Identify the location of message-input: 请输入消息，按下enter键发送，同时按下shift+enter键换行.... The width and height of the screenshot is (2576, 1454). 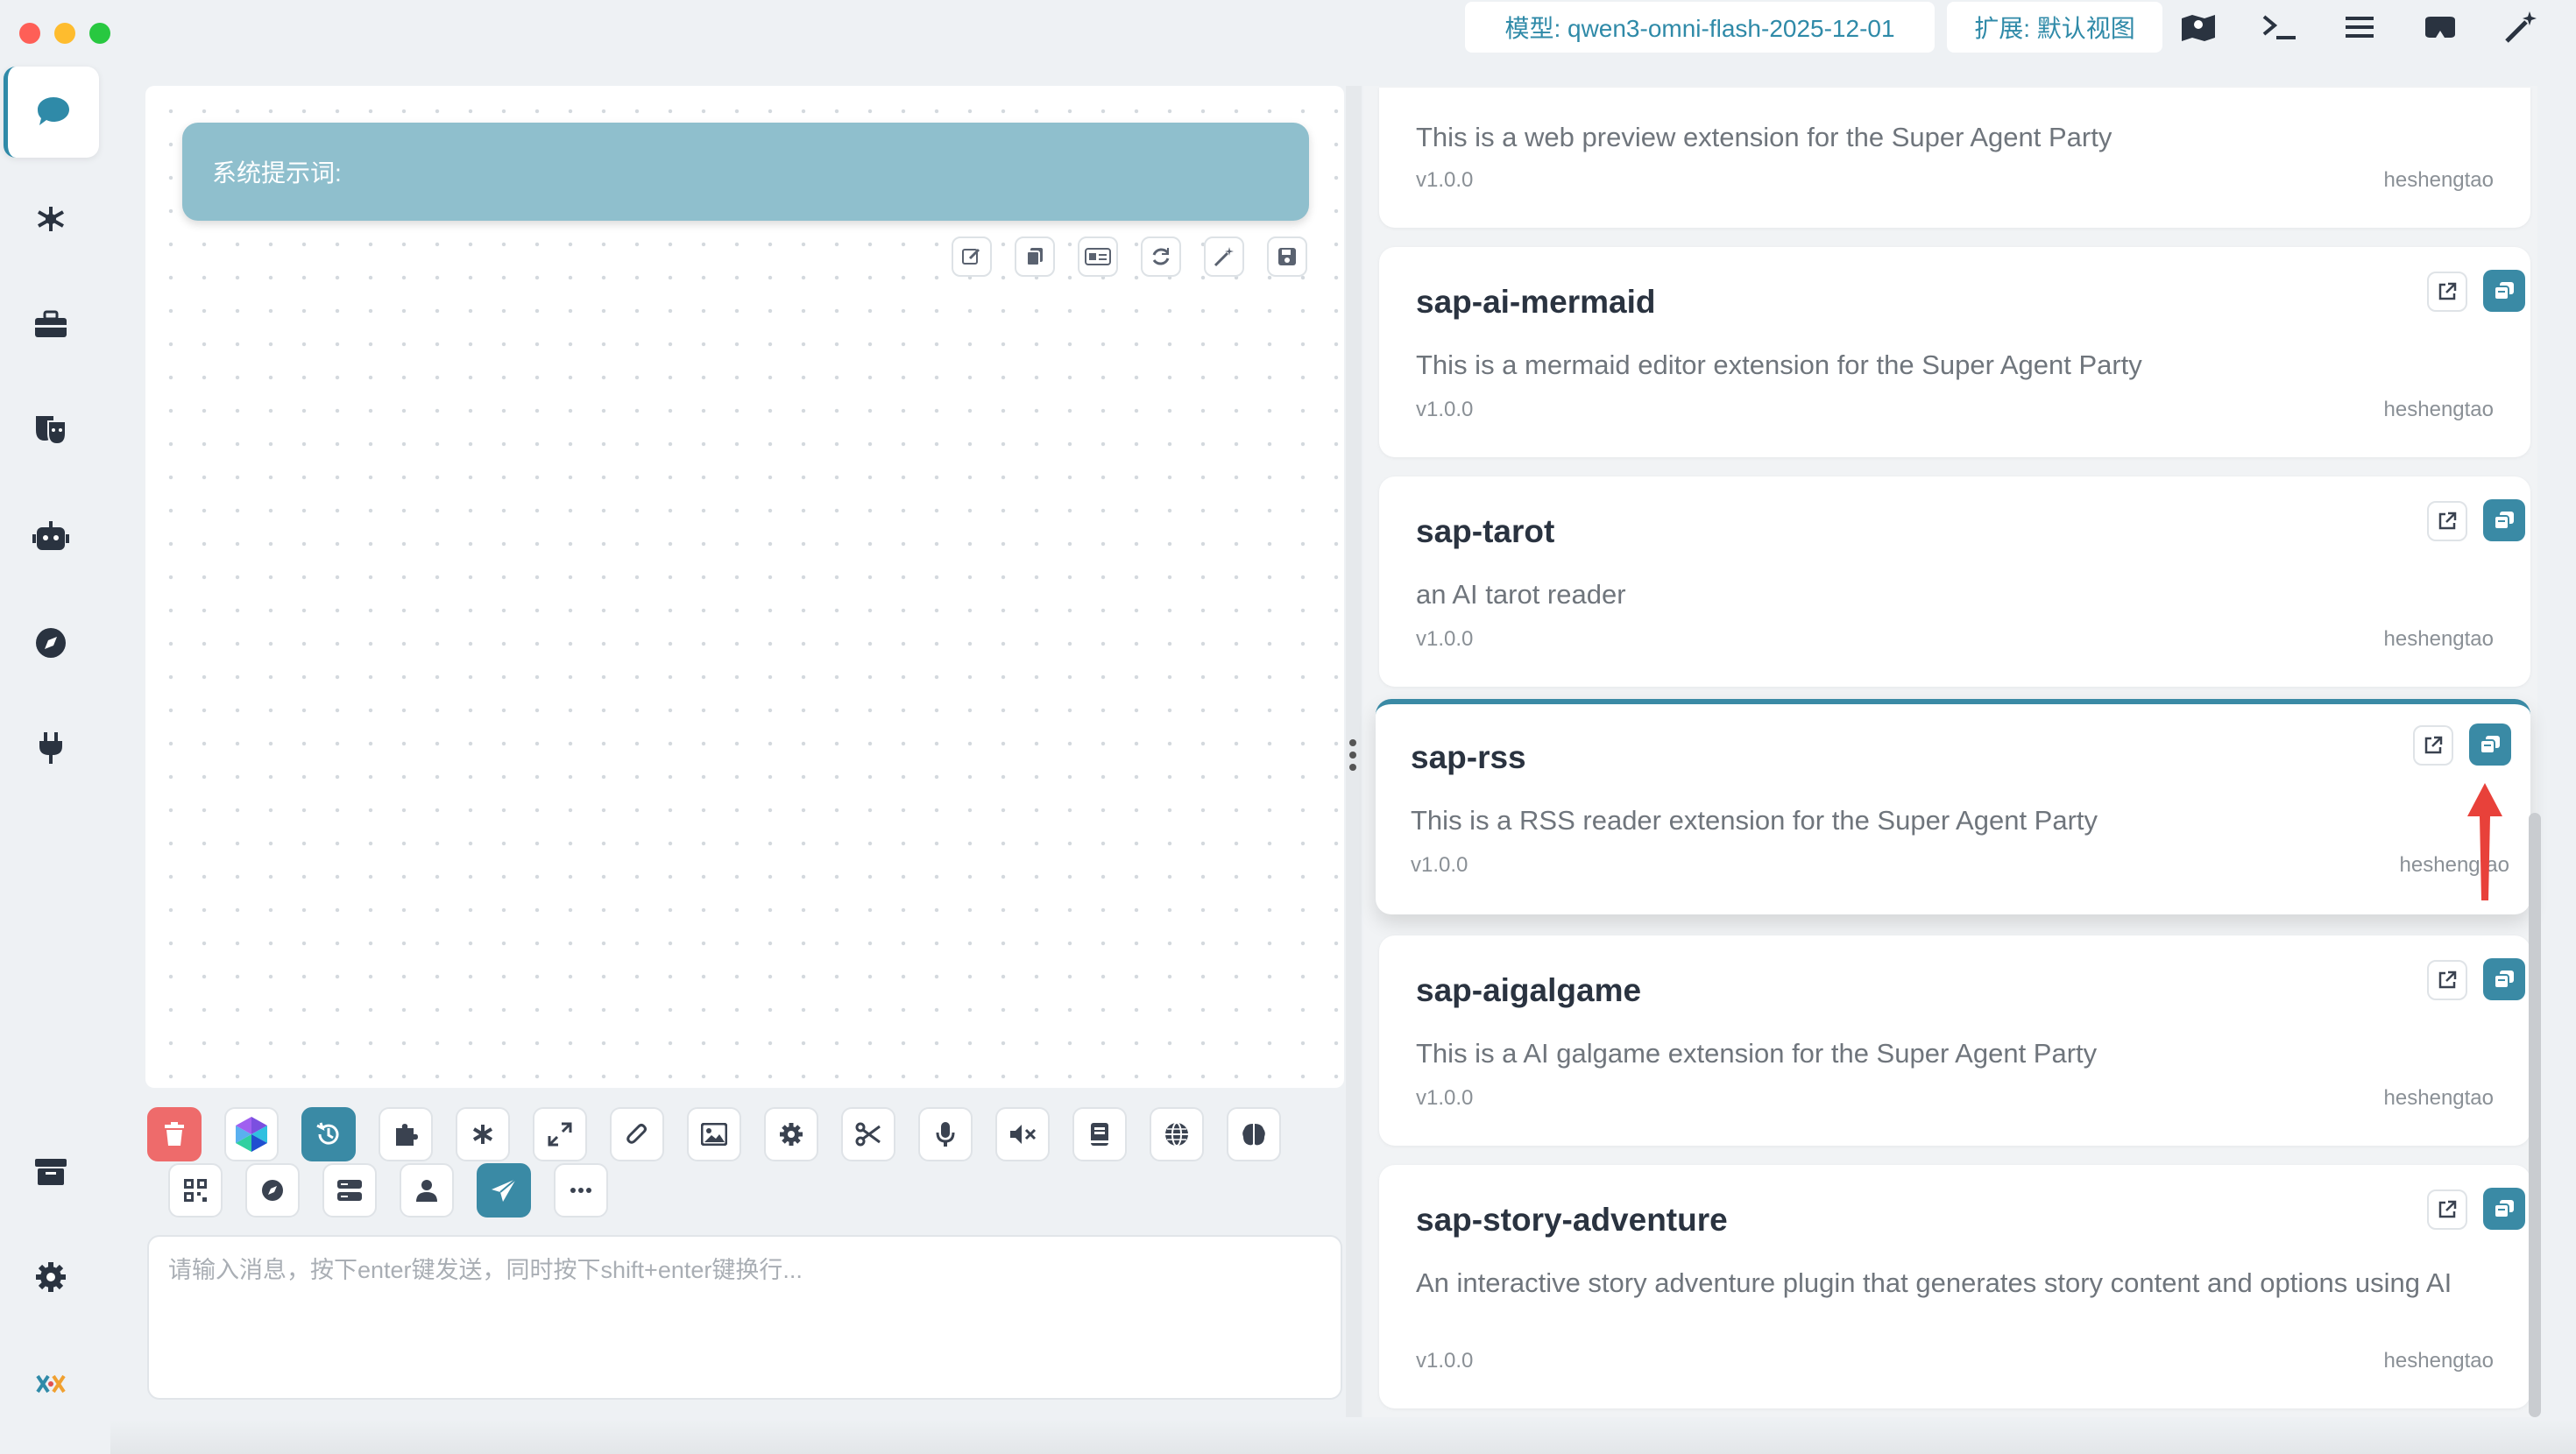
(744, 1317).